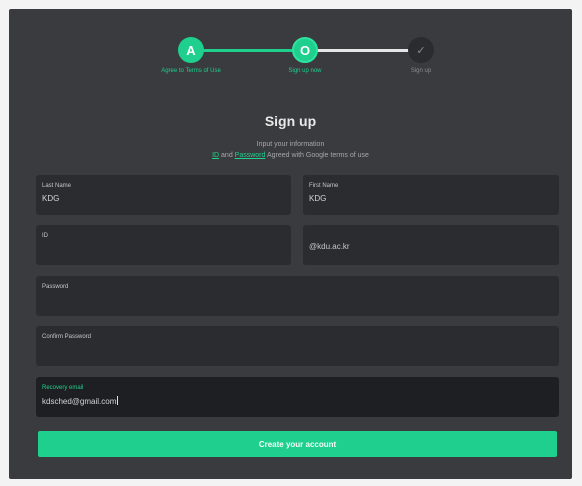 This screenshot has height=486, width=582. I want to click on page-title: Sign up, so click(290, 121).